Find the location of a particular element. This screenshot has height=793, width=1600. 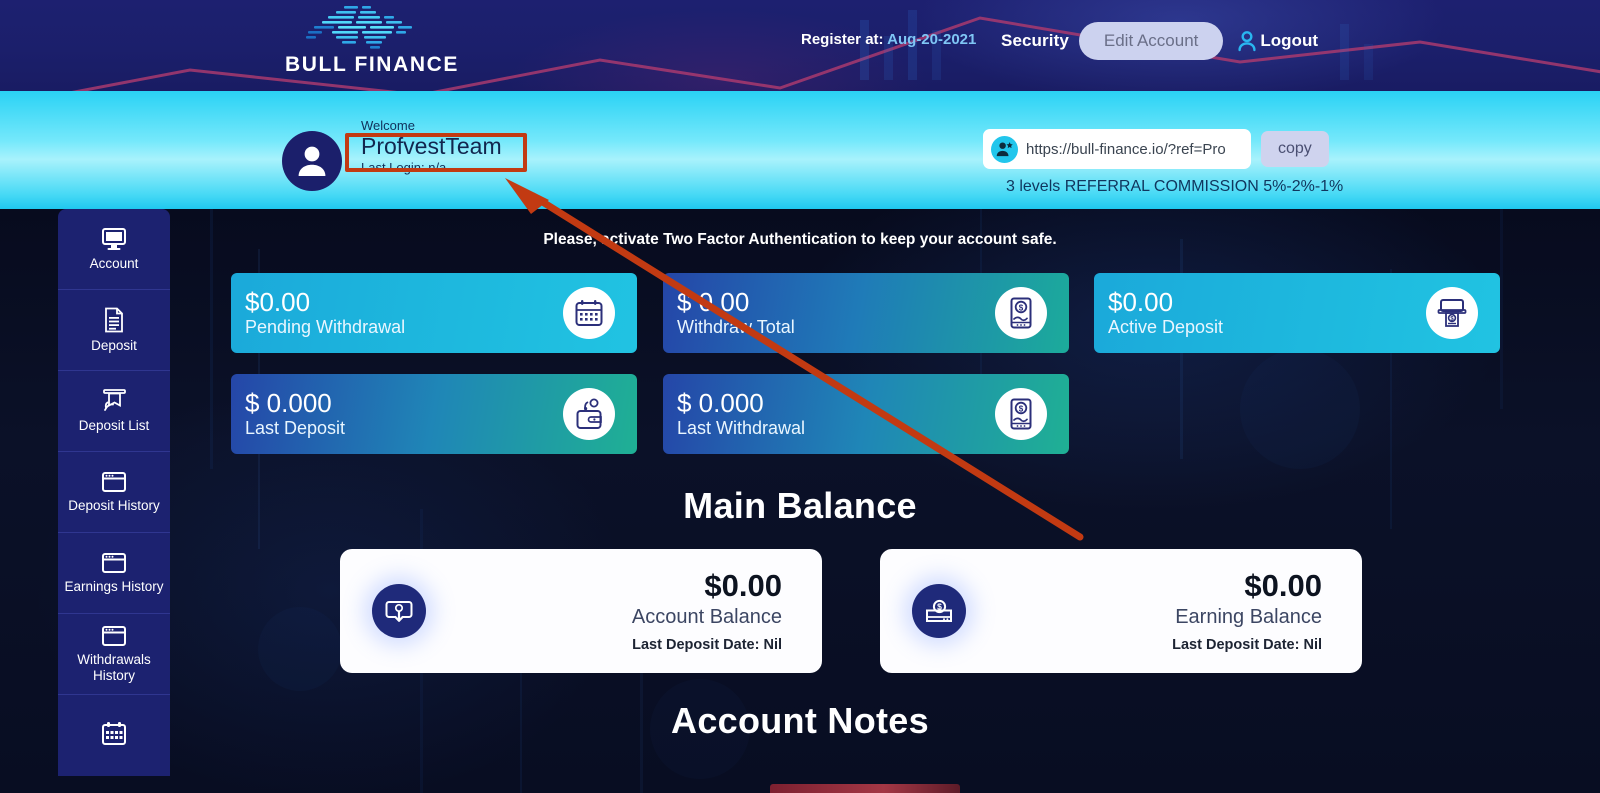

sidebar-item-label: Earnings History is located at coordinates (114, 586).